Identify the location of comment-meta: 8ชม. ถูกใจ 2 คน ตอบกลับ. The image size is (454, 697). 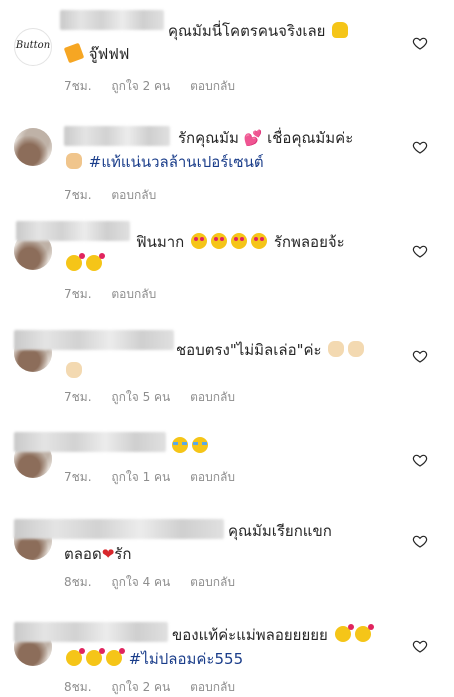
(157, 687).